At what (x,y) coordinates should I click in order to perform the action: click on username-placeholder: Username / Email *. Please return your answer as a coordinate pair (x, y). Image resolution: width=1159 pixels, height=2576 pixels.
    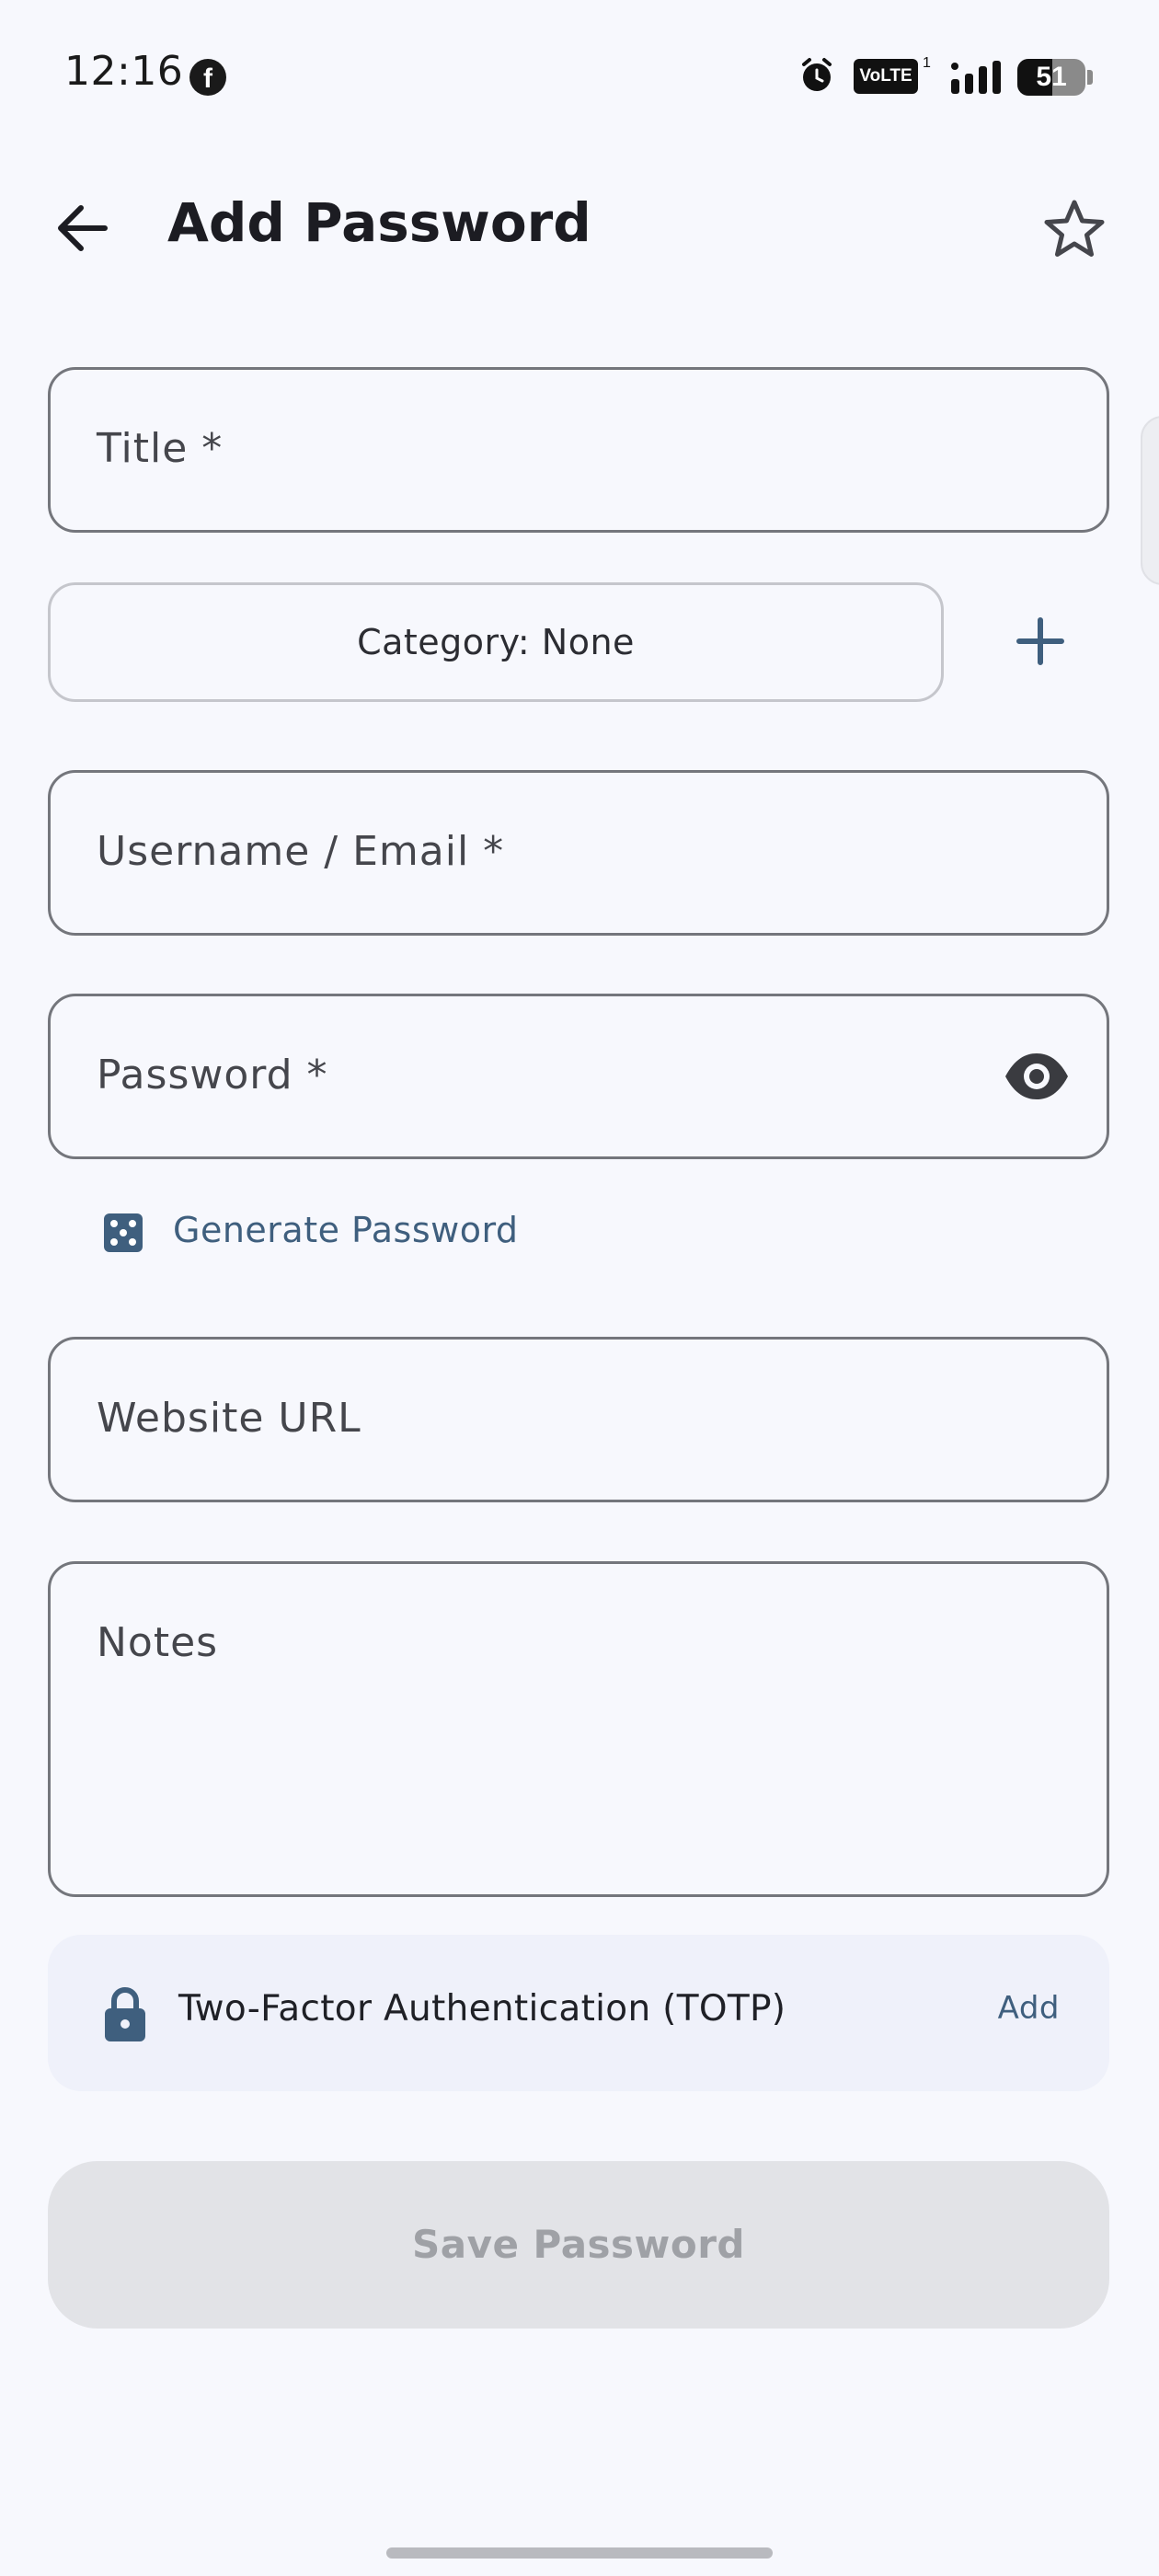
    Looking at the image, I should click on (301, 851).